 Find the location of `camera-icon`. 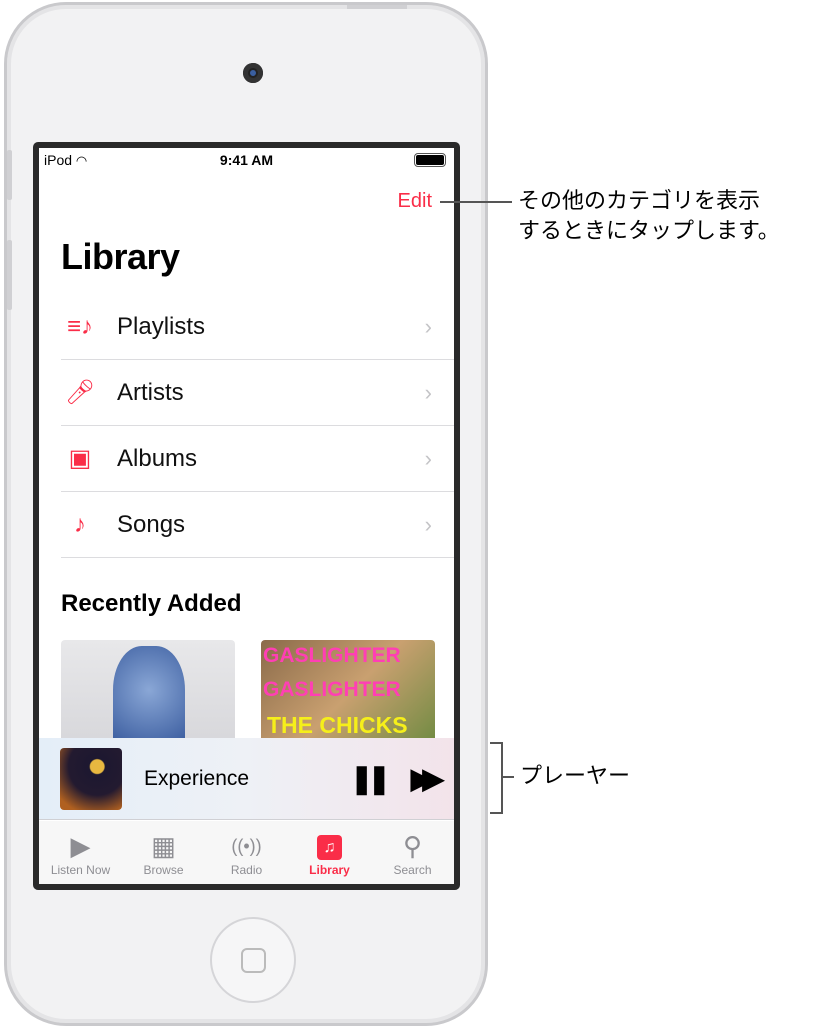

camera-icon is located at coordinates (253, 73).